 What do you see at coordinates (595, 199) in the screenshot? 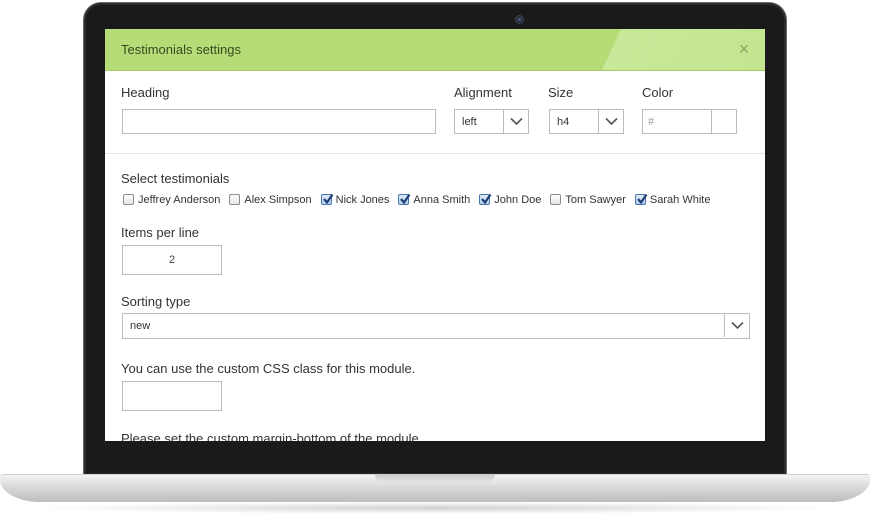
I see `testimonial-checkbox-label: Tom Sawyer` at bounding box center [595, 199].